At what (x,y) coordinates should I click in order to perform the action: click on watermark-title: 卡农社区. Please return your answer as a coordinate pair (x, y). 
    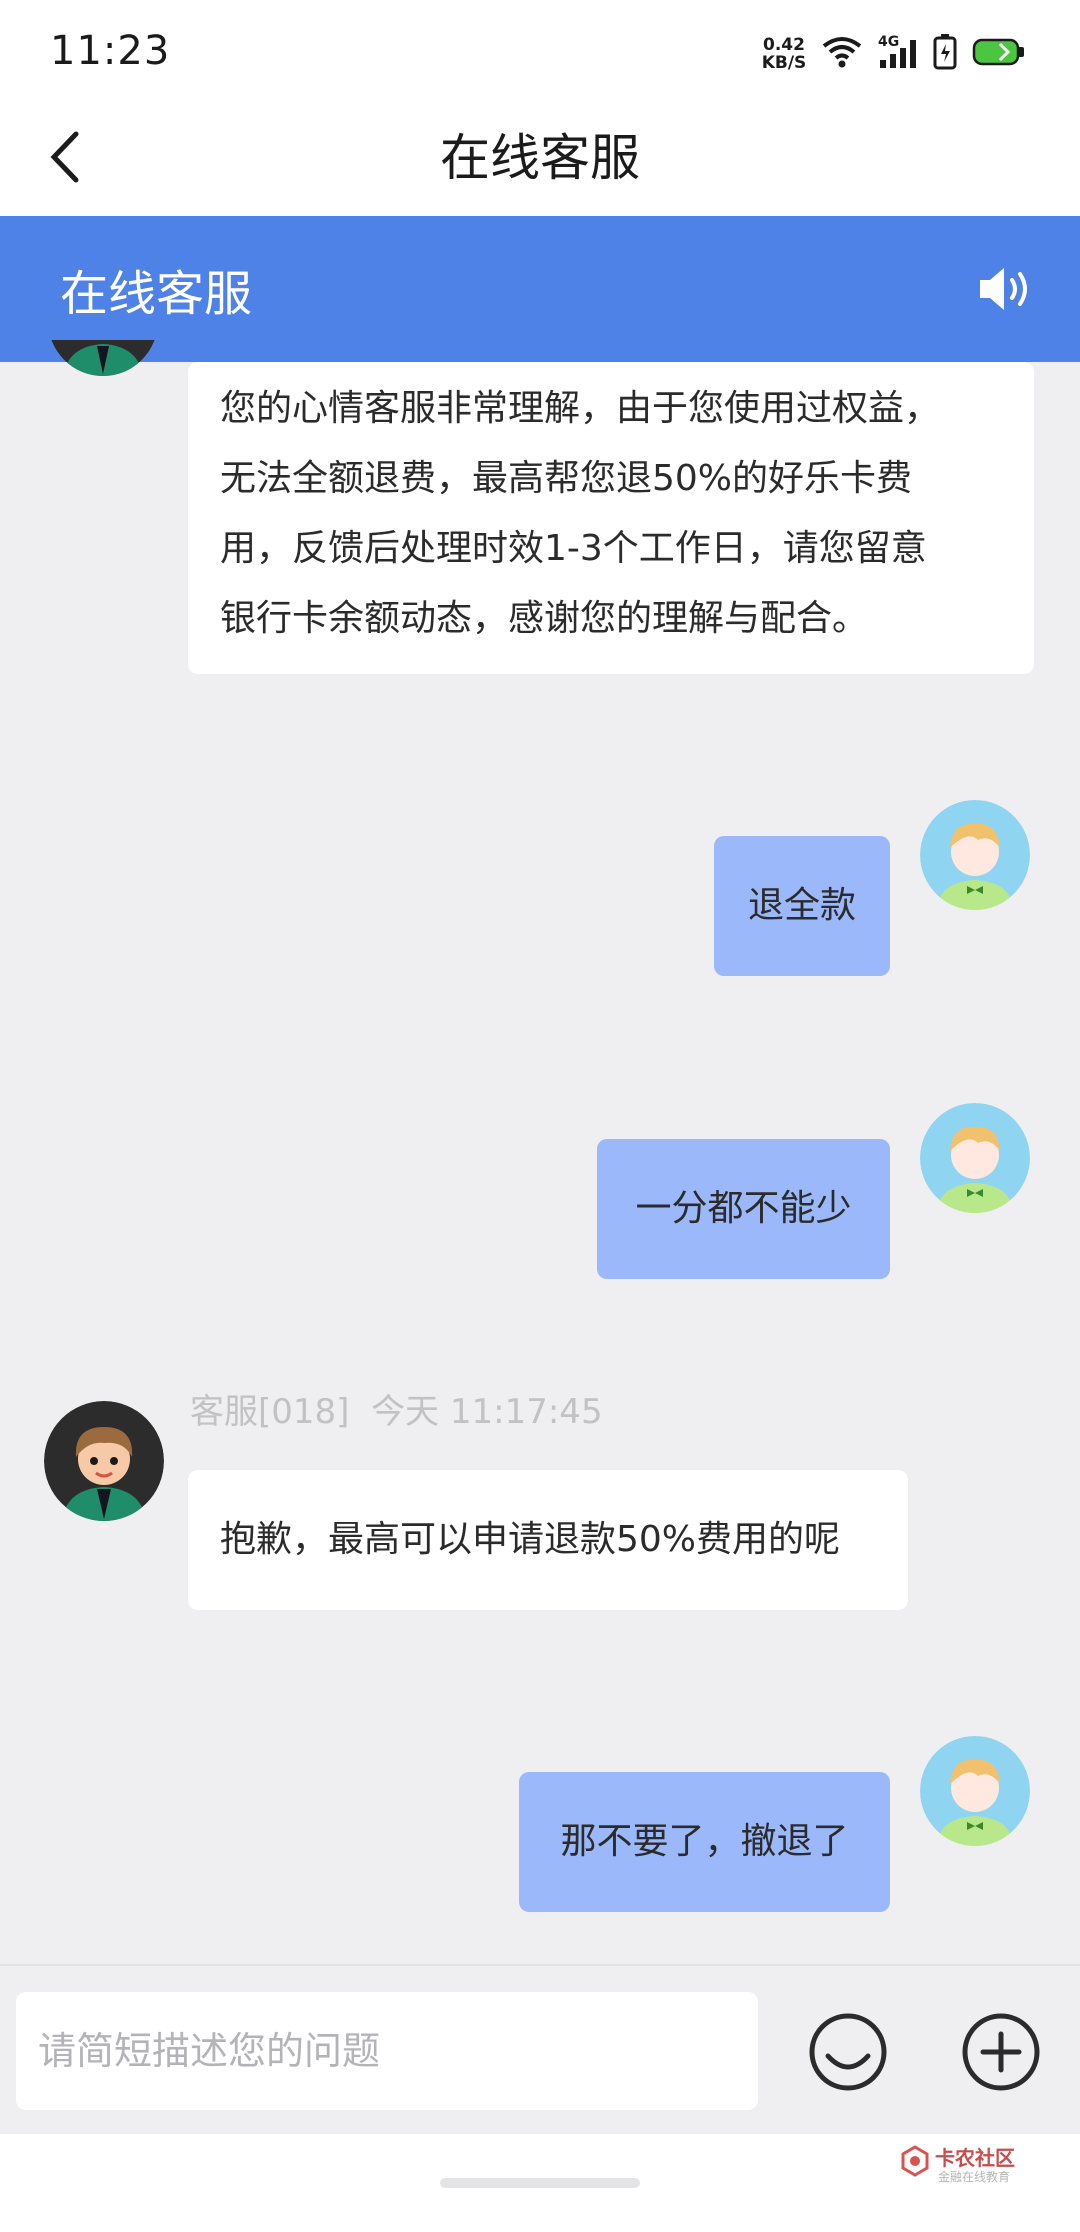
    Looking at the image, I should click on (975, 2158).